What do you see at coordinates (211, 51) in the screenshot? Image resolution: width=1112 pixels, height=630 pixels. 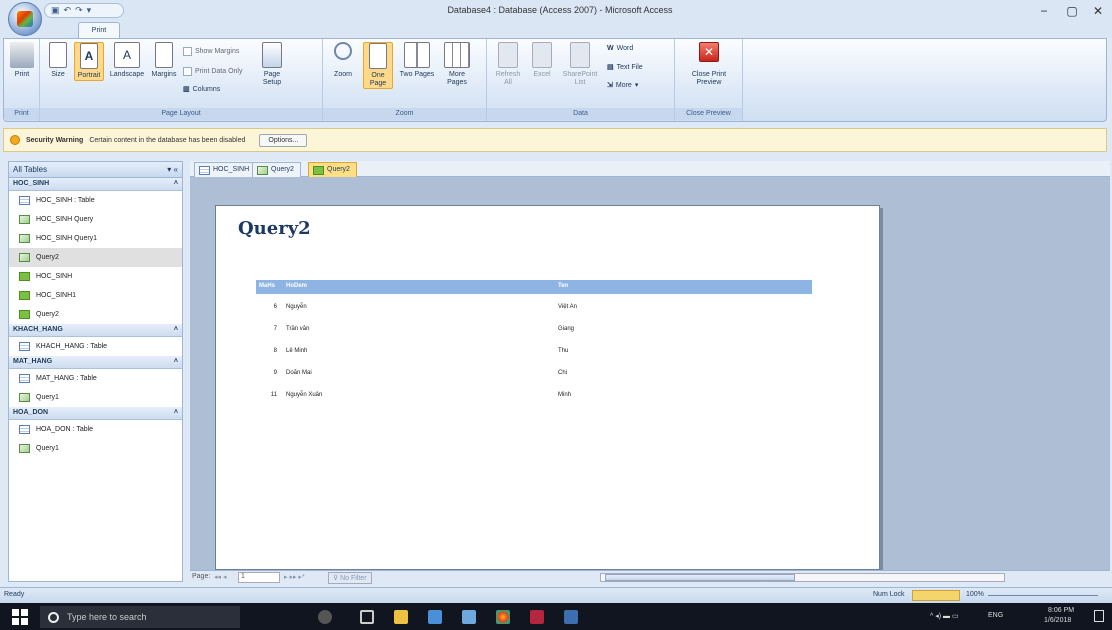 I see `show-margins-checkbox: Show Margins` at bounding box center [211, 51].